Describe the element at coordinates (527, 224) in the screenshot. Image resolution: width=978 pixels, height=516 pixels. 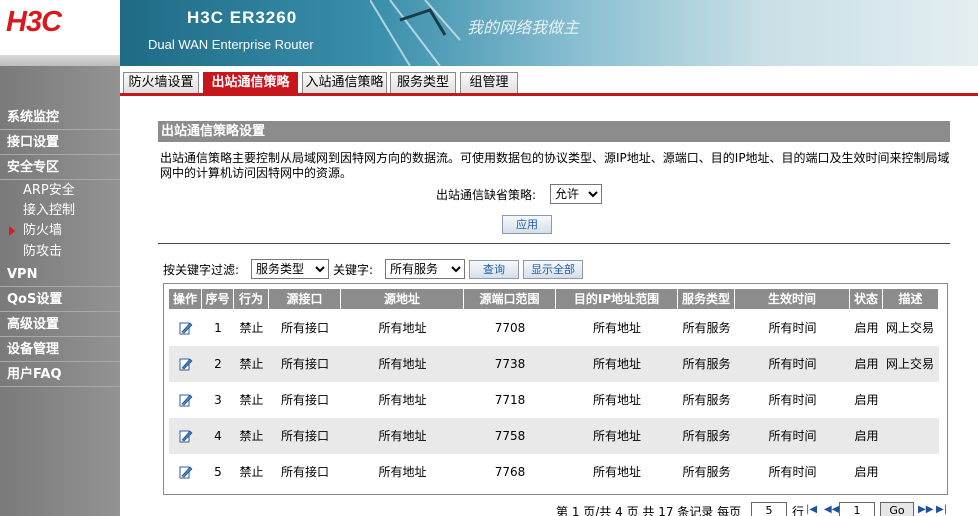
I see `apply-button: 应用` at that location.